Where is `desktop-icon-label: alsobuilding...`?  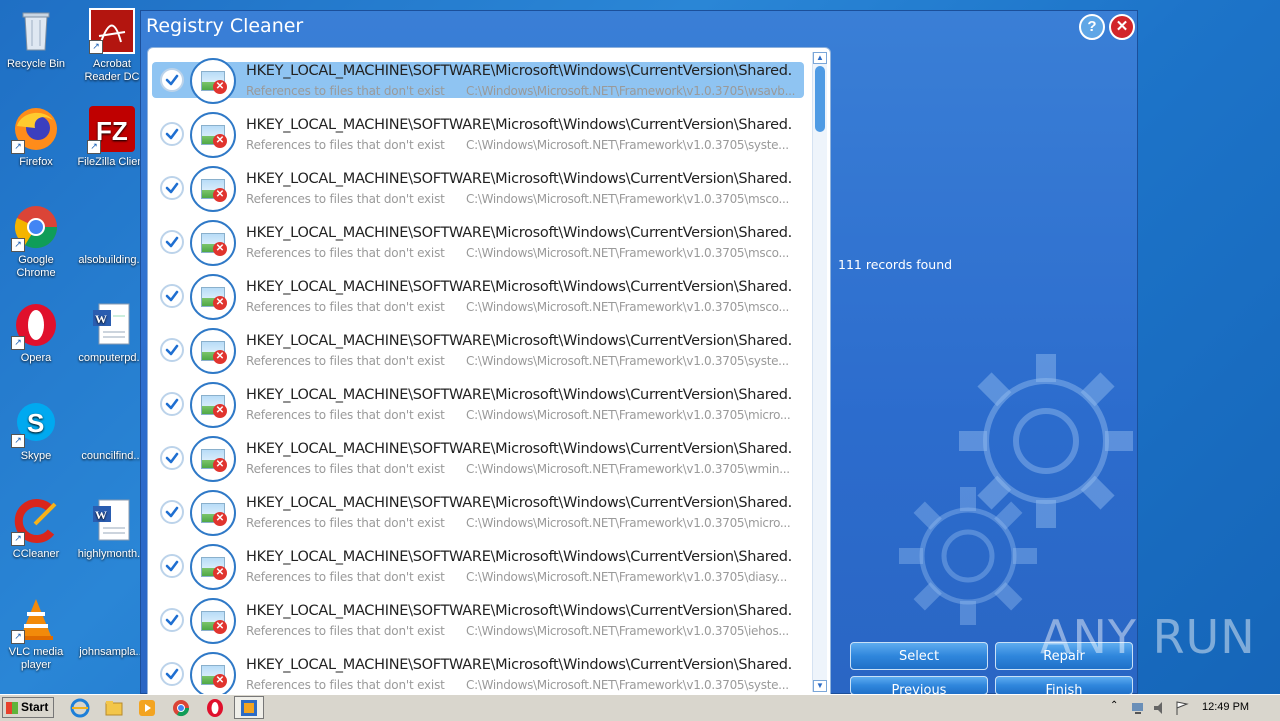 desktop-icon-label: alsobuilding... is located at coordinates (112, 260).